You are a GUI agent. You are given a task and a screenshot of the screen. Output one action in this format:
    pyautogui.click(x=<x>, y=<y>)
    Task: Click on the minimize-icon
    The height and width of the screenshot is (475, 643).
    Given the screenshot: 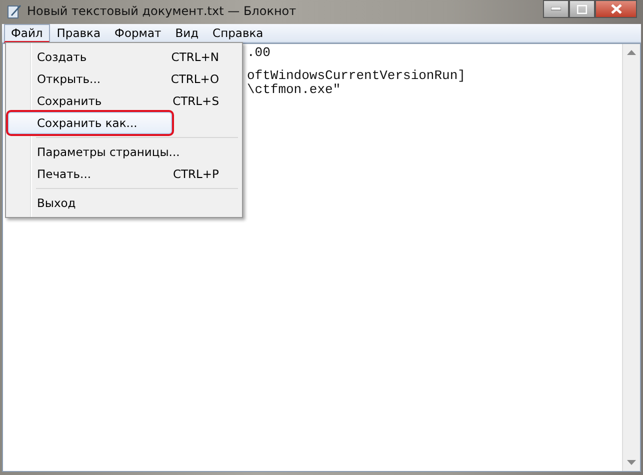 What is the action you would take?
    pyautogui.click(x=556, y=9)
    